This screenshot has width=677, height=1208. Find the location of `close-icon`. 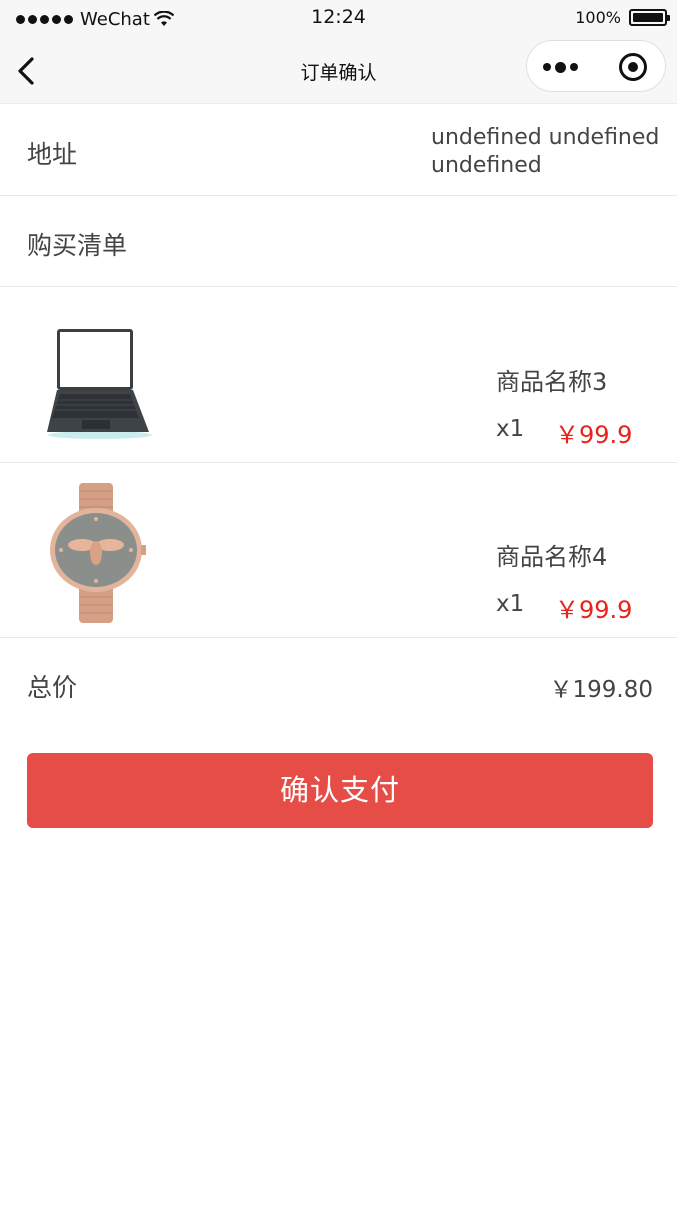

close-icon is located at coordinates (633, 67).